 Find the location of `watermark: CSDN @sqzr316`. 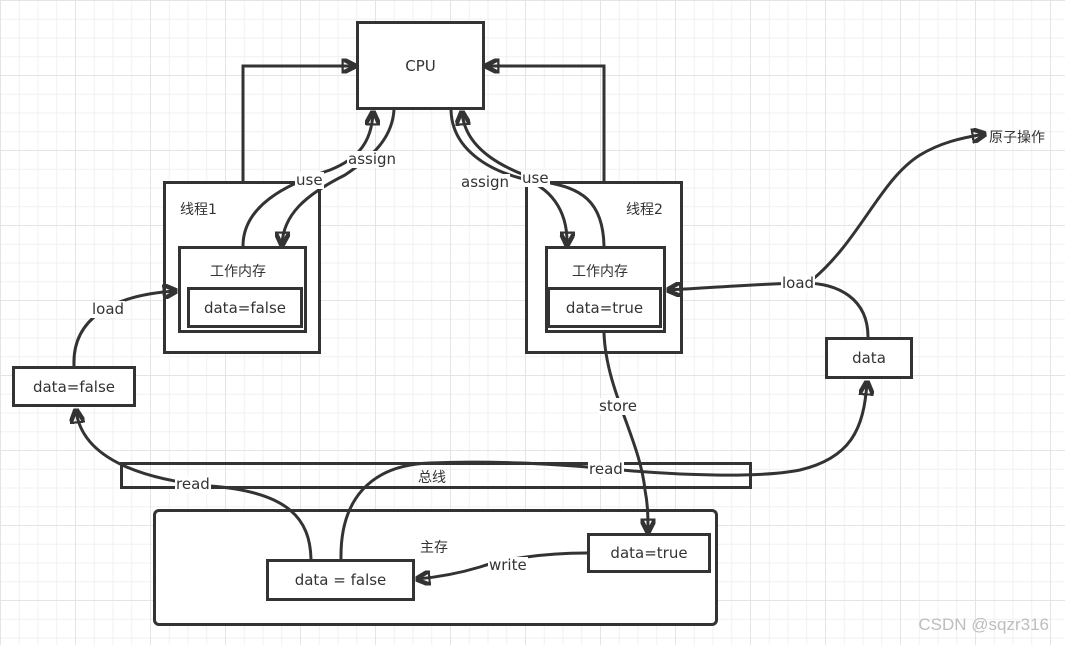

watermark: CSDN @sqzr316 is located at coordinates (983, 624).